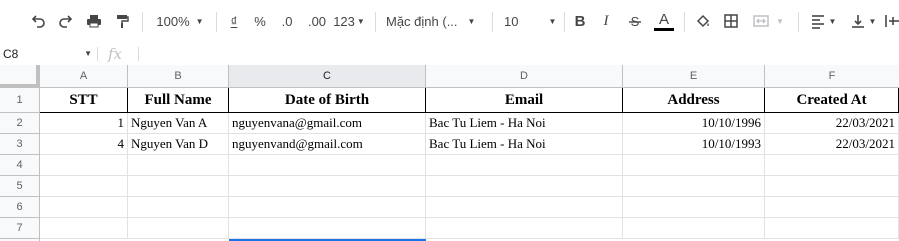  Describe the element at coordinates (20, 123) in the screenshot. I see `row-header-2: 2` at that location.